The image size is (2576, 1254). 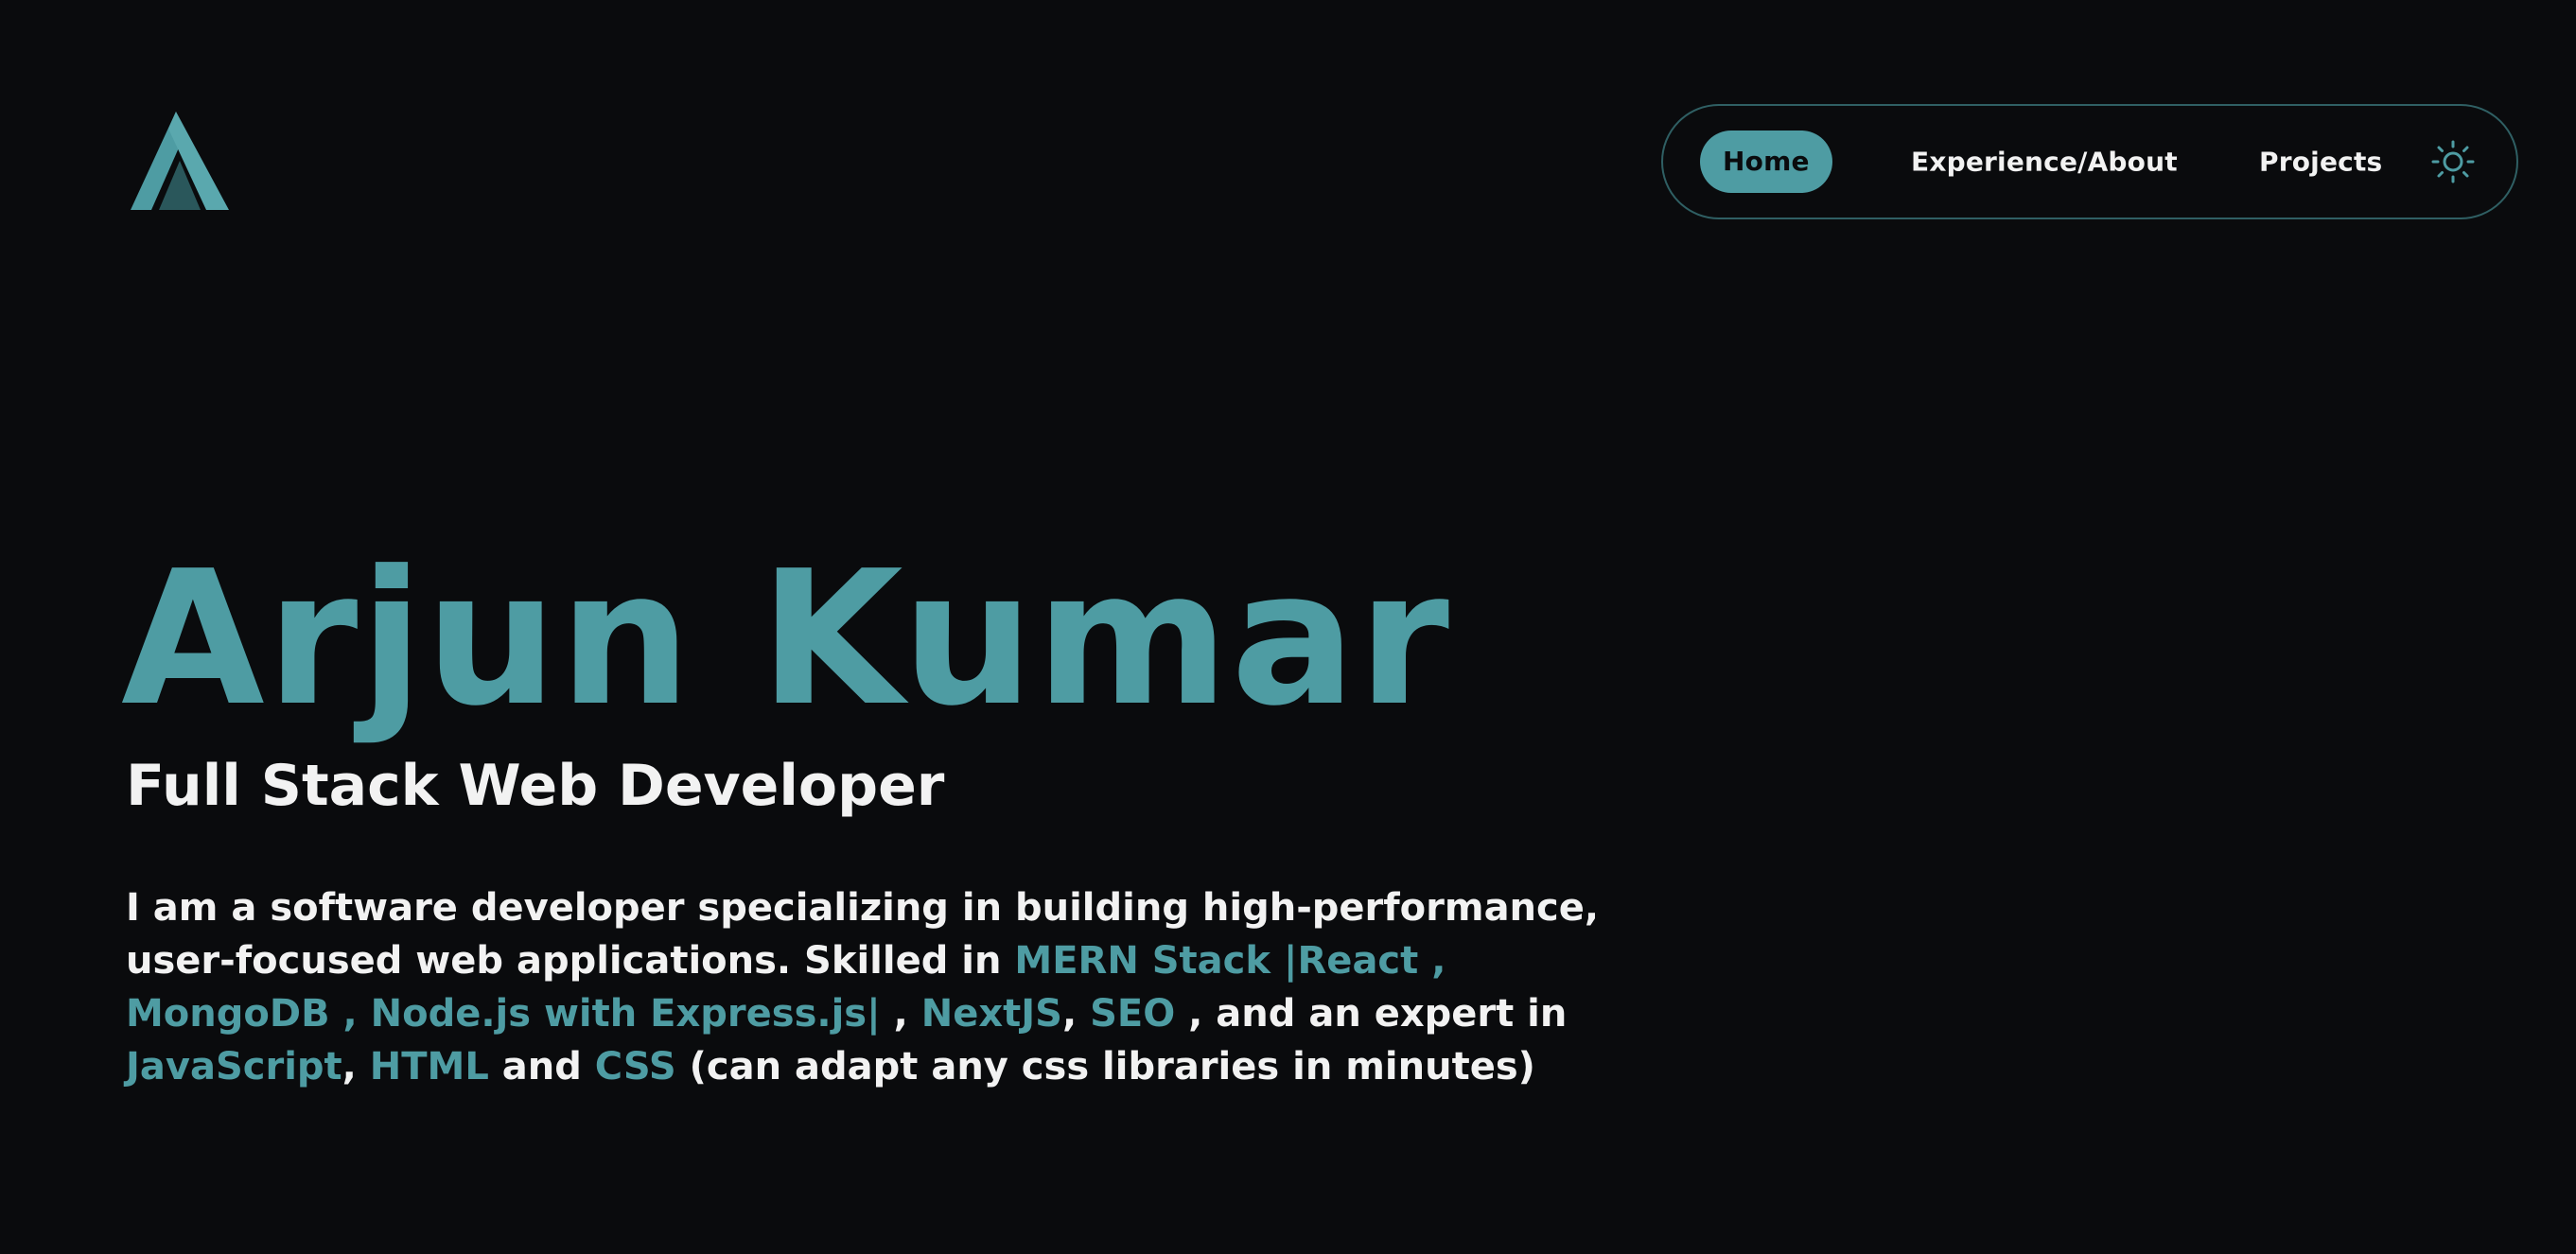 What do you see at coordinates (786, 639) in the screenshot?
I see `hero-name: Arjun Kumar` at bounding box center [786, 639].